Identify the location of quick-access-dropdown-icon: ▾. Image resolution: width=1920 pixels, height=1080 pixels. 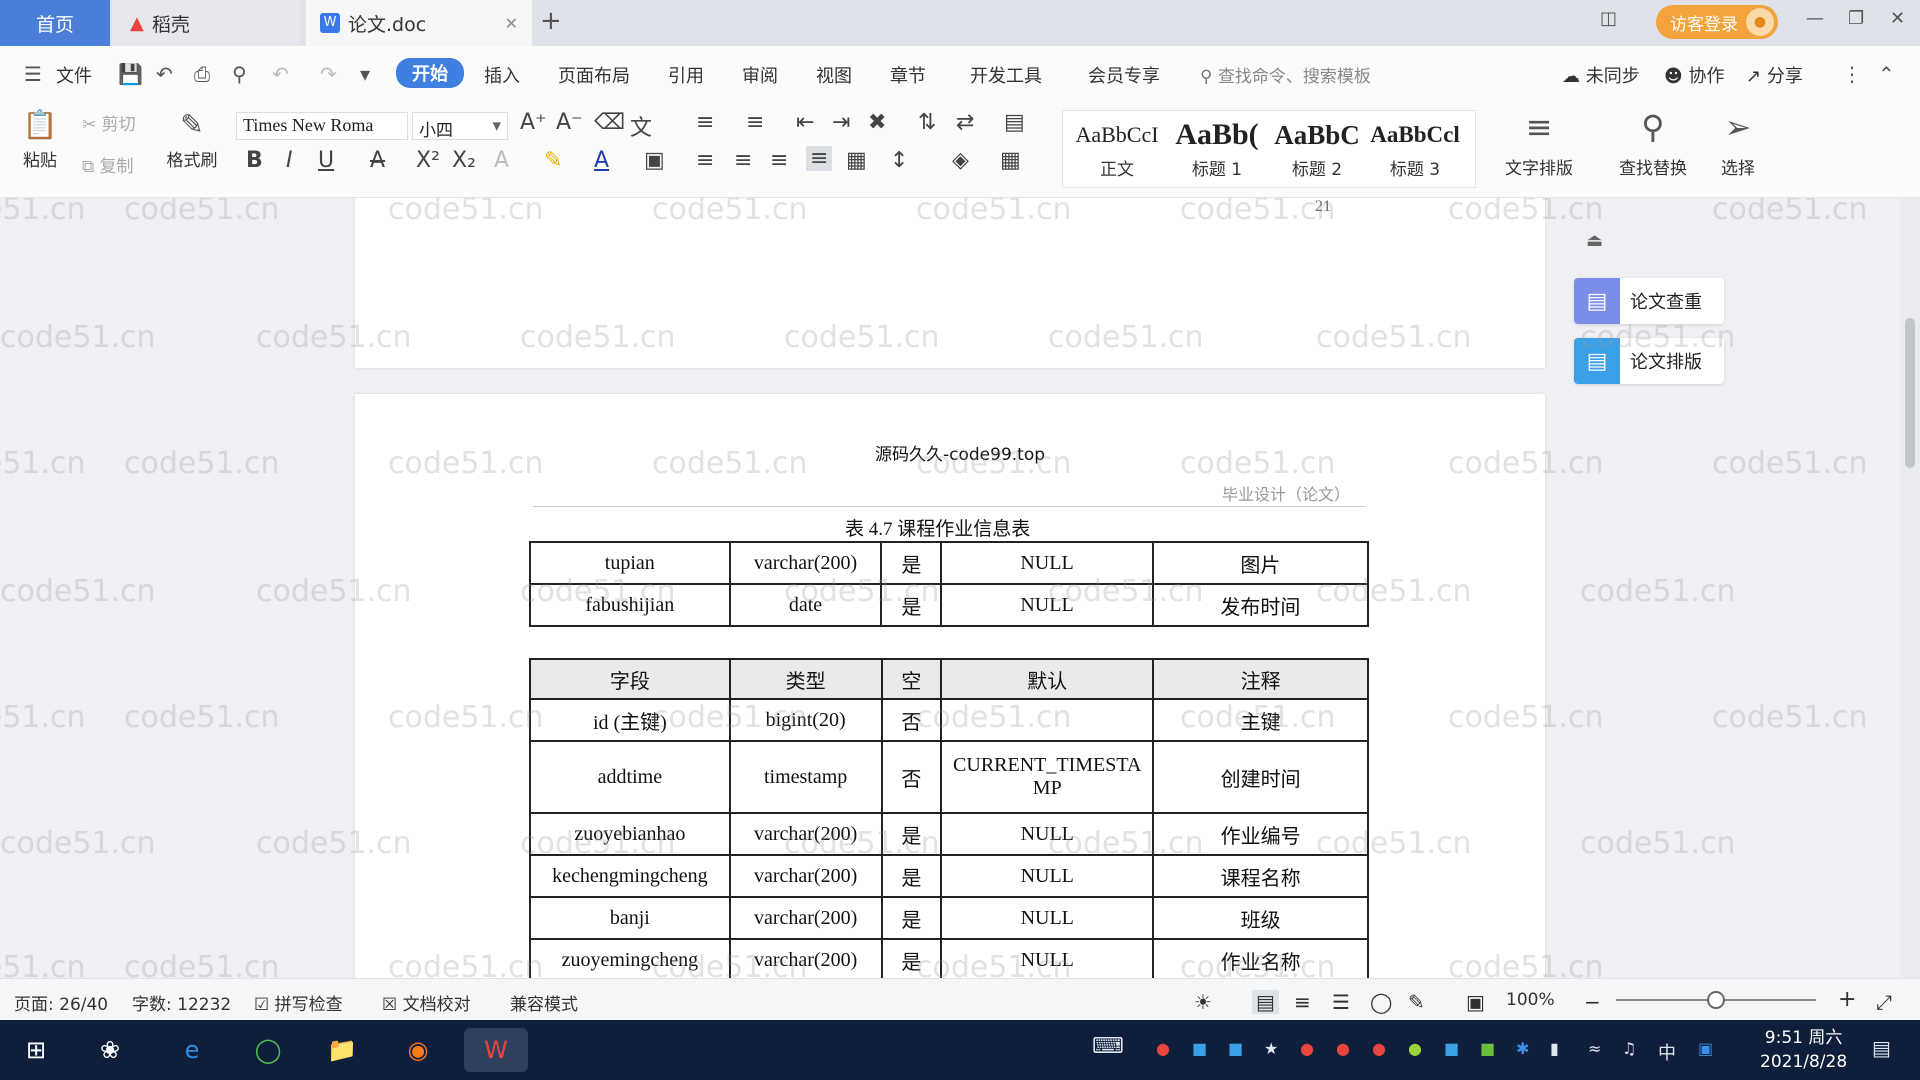
(365, 74).